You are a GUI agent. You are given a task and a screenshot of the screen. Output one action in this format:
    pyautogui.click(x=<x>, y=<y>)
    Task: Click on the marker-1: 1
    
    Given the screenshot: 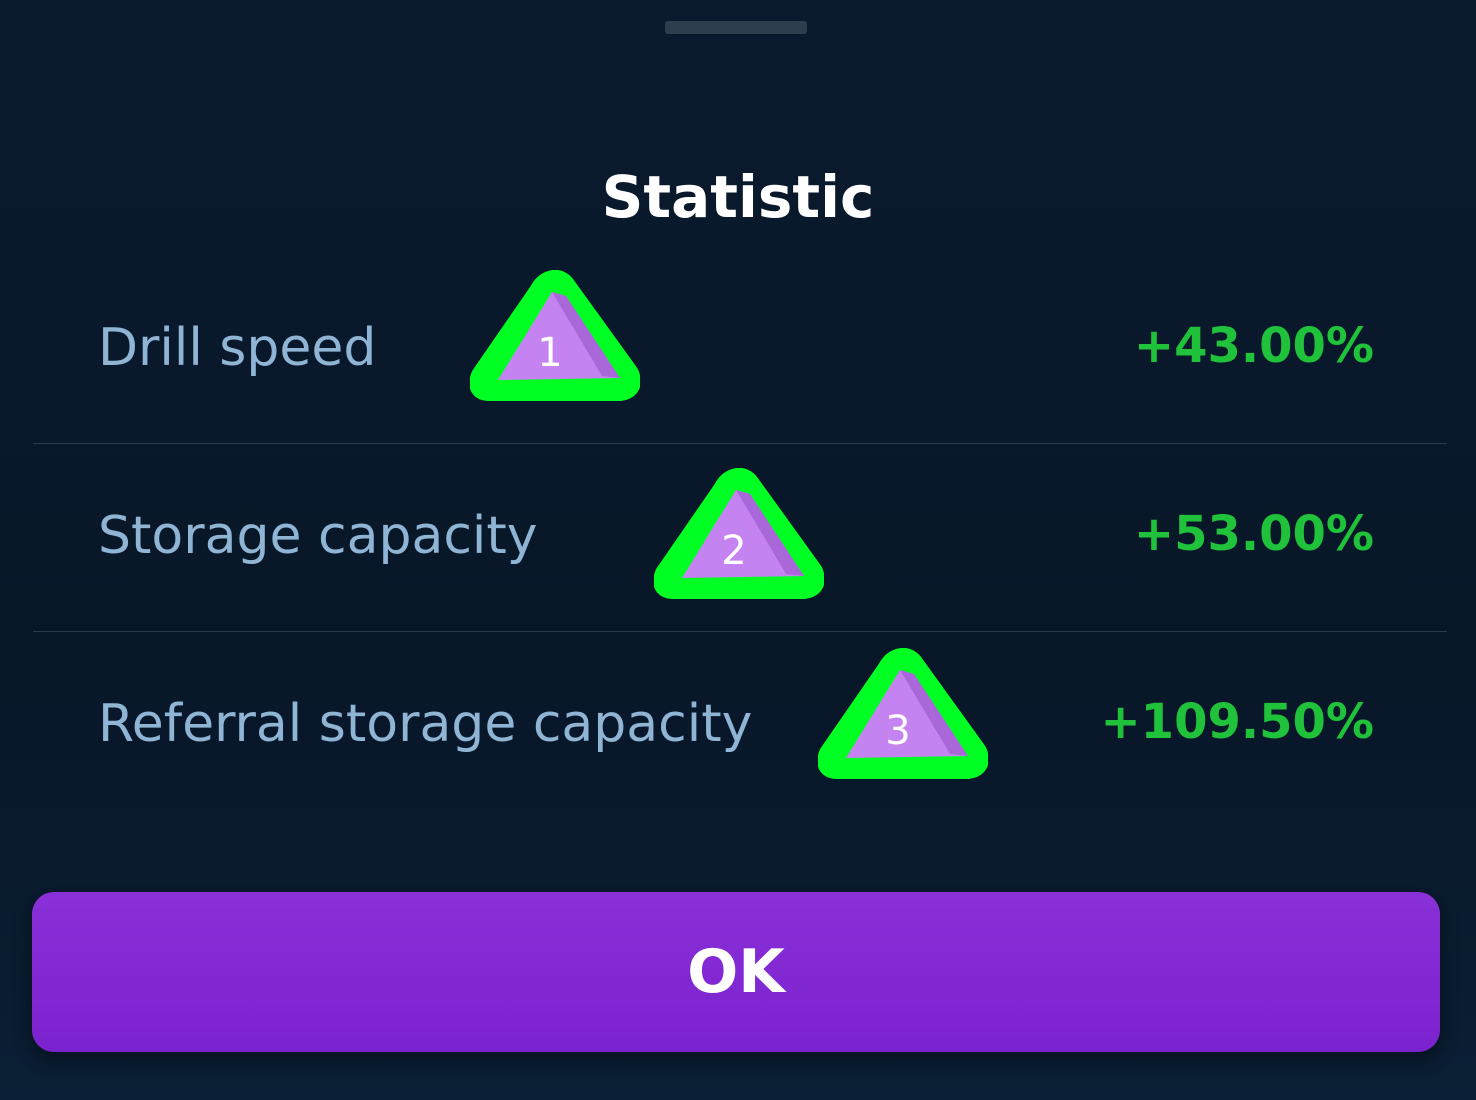 What is the action you would take?
    pyautogui.click(x=555, y=340)
    